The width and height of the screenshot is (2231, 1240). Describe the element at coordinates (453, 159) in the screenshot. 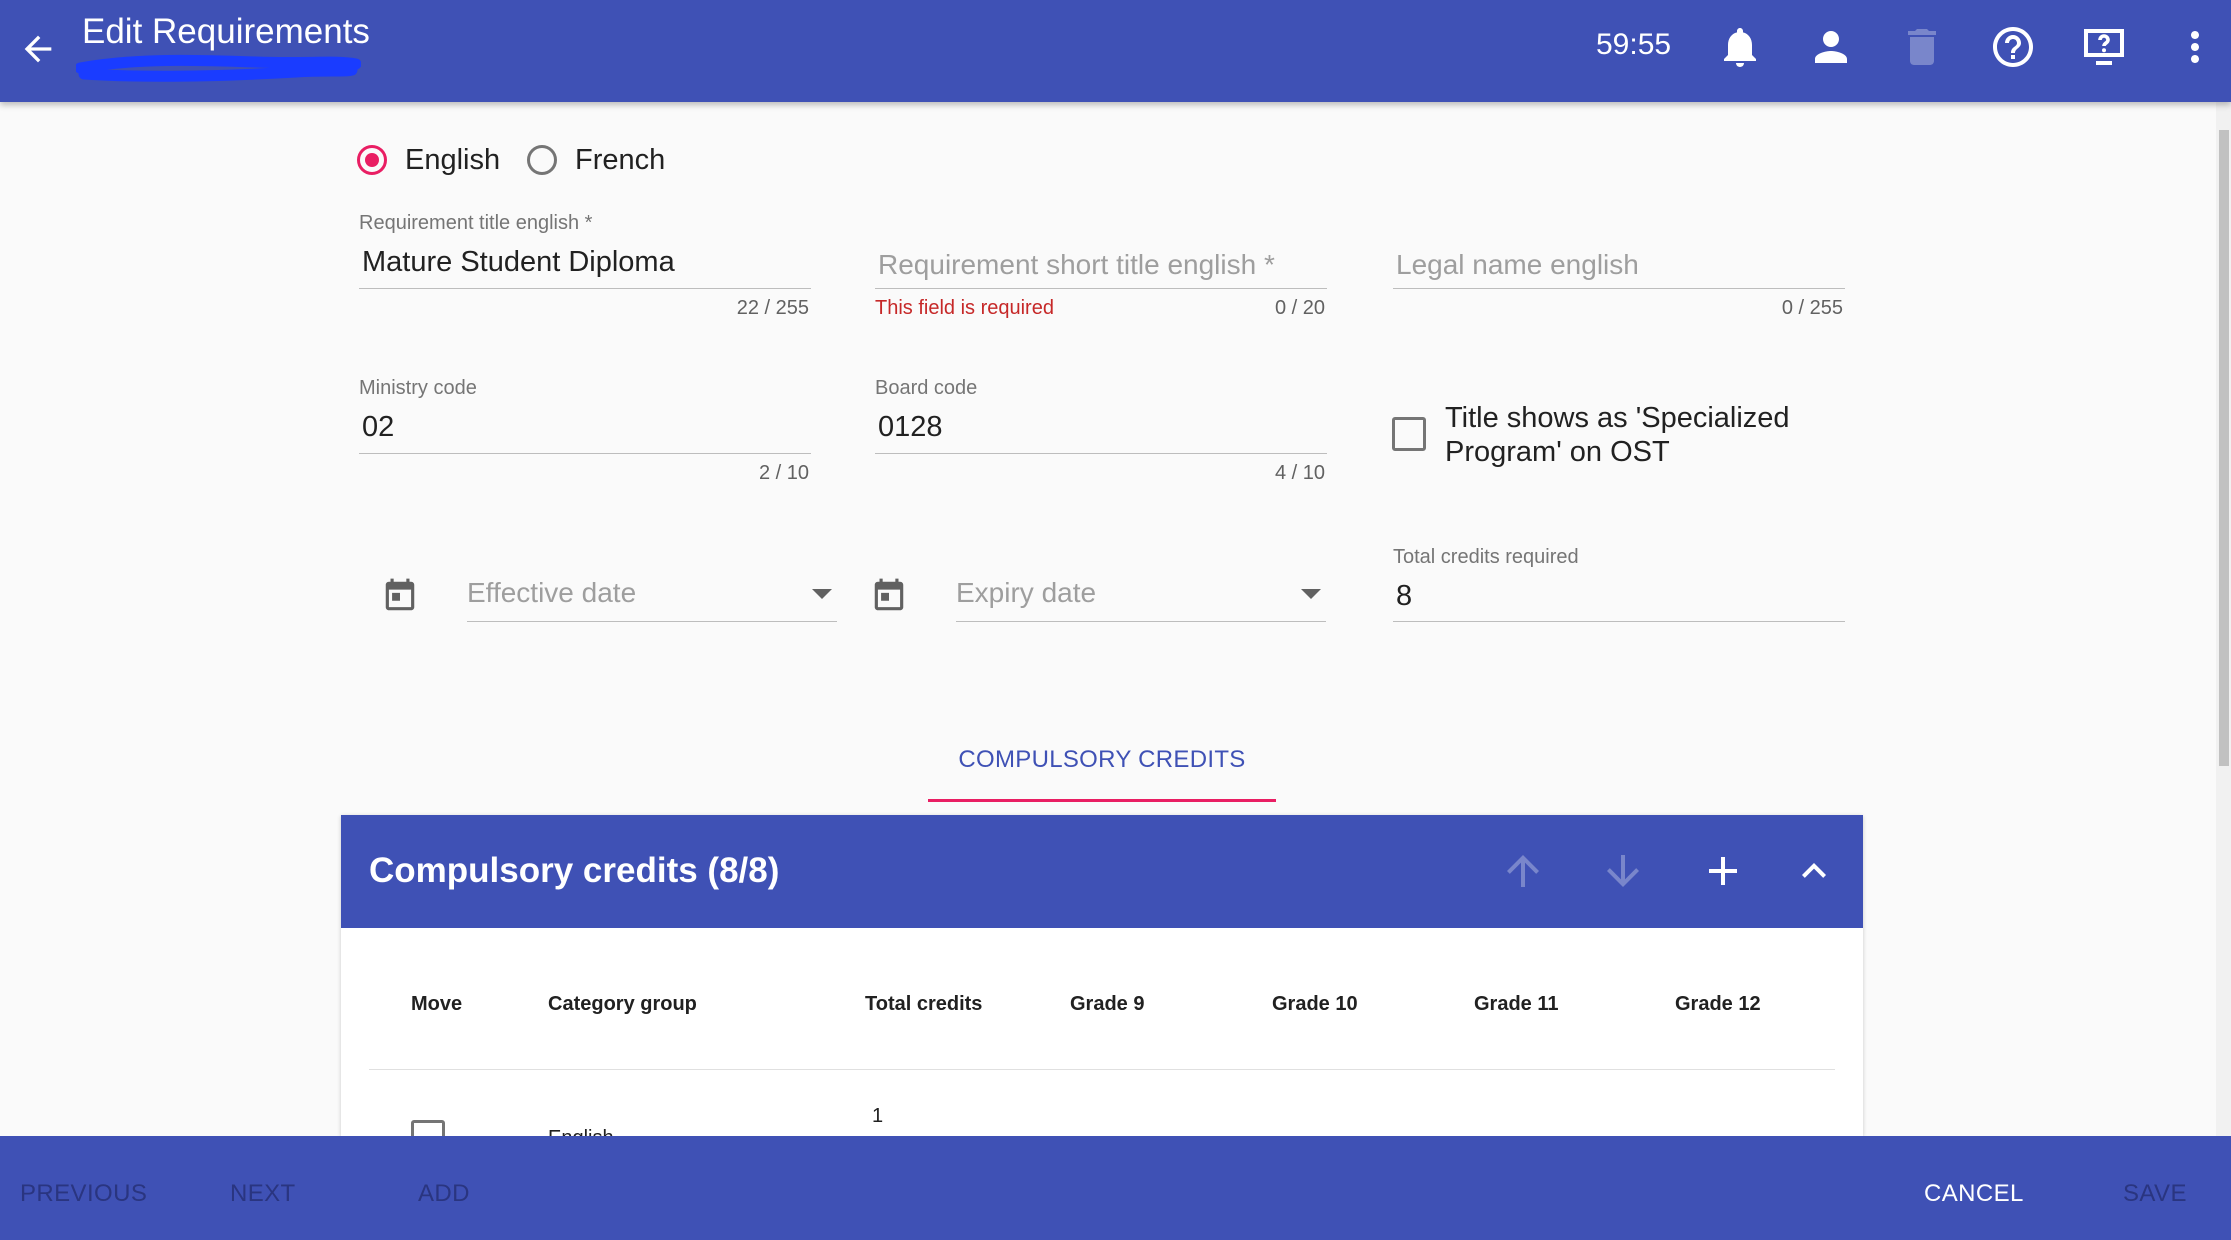

I see `radio-english-label: English` at that location.